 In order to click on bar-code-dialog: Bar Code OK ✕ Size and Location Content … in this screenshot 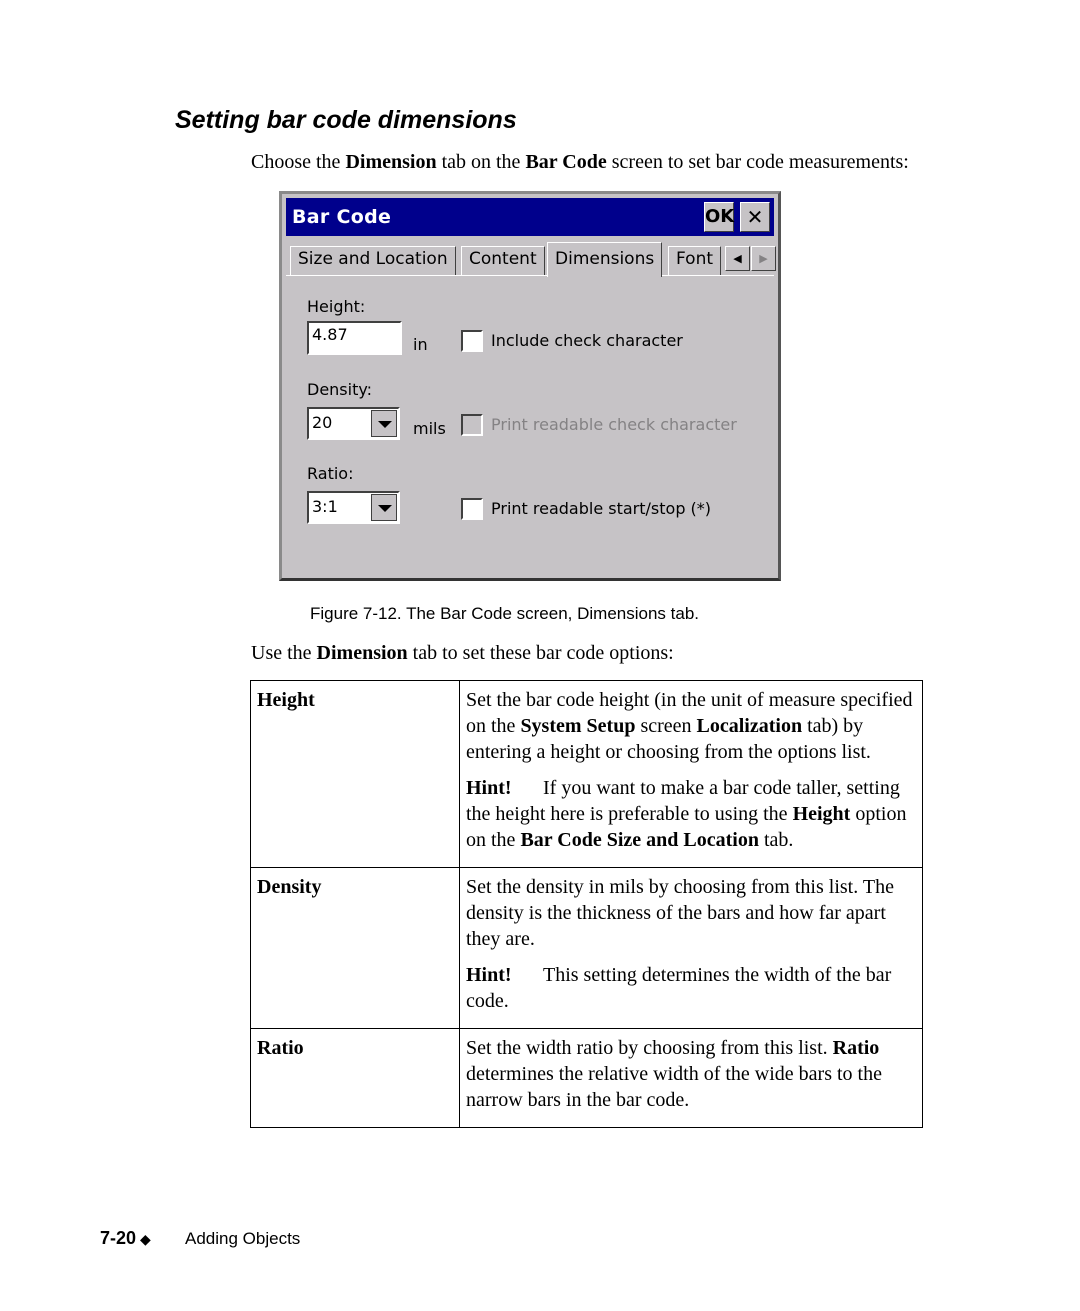, I will do `click(530, 386)`.